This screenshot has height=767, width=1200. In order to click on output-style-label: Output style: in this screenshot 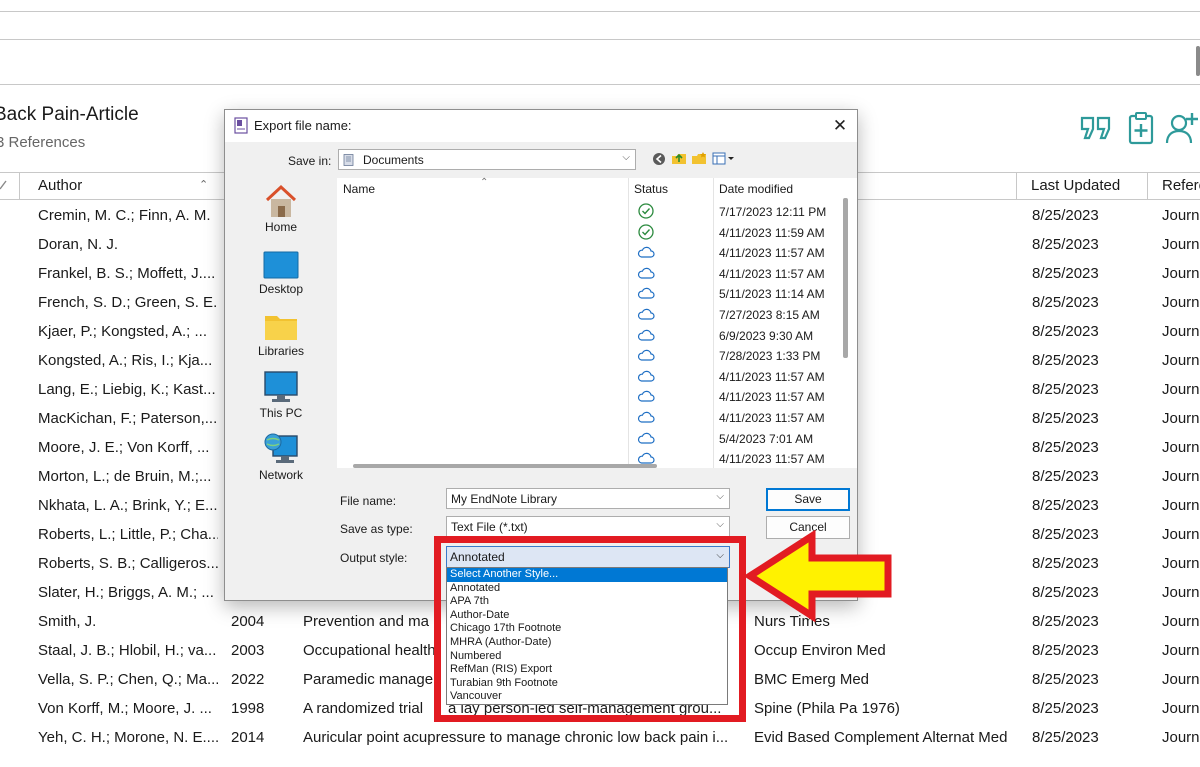, I will do `click(374, 558)`.